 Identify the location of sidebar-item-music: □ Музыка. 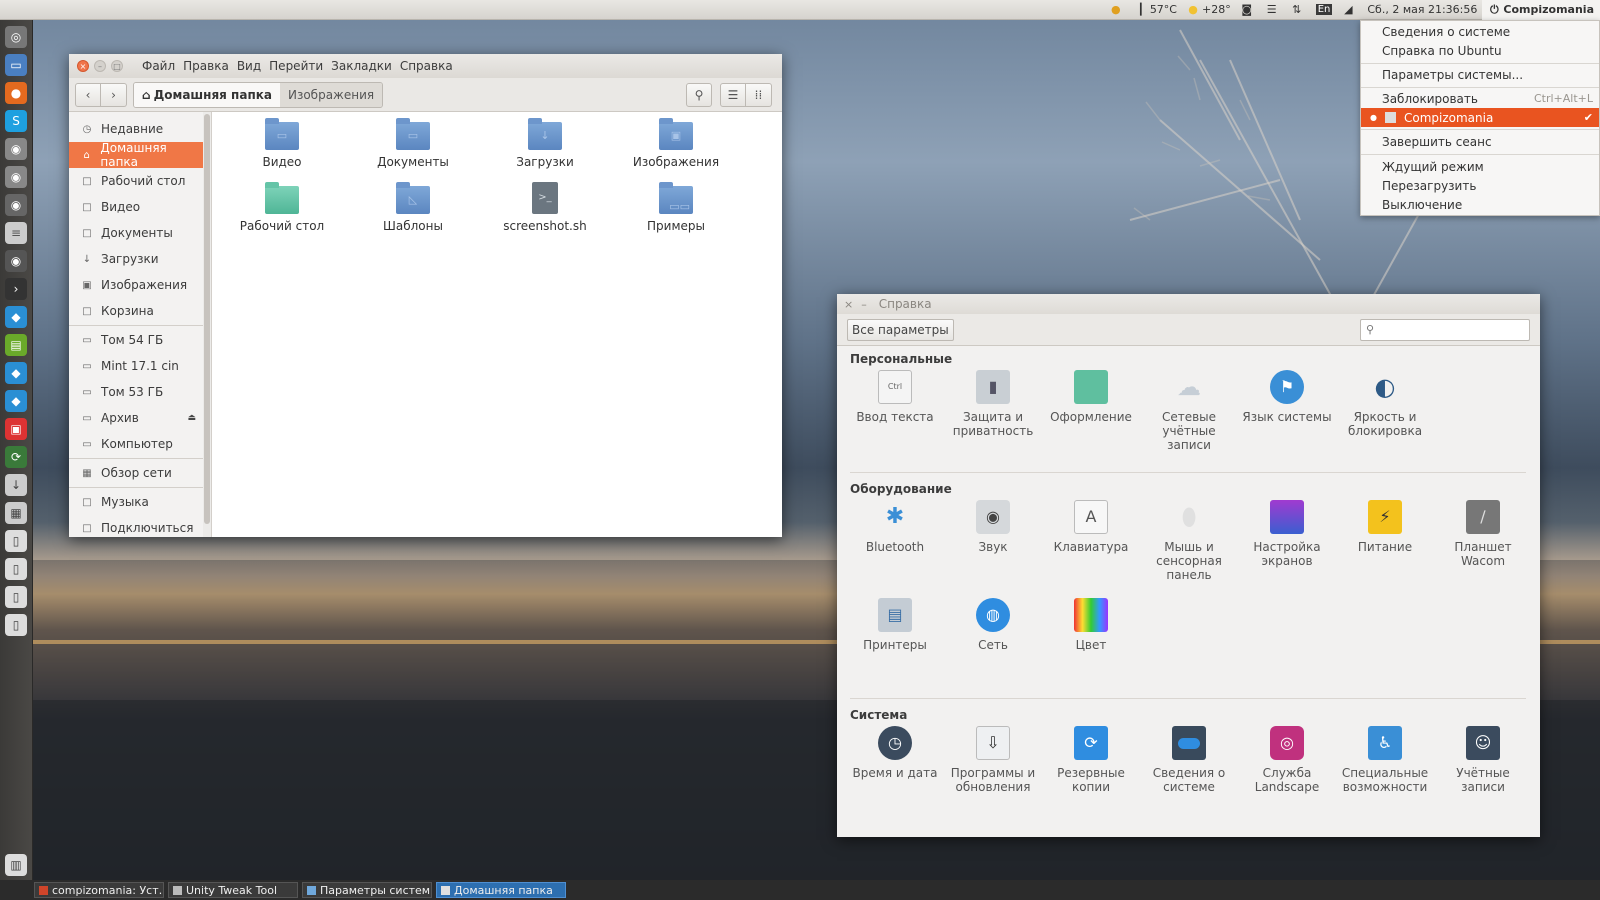
(136, 502).